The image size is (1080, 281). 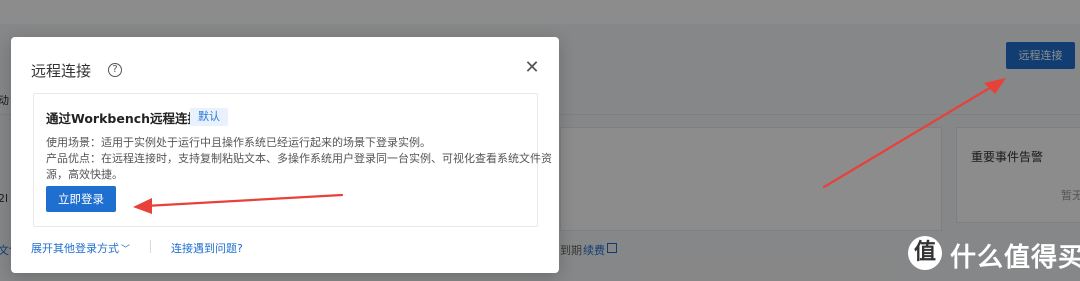 What do you see at coordinates (115, 70) in the screenshot?
I see `help-icon: ?` at bounding box center [115, 70].